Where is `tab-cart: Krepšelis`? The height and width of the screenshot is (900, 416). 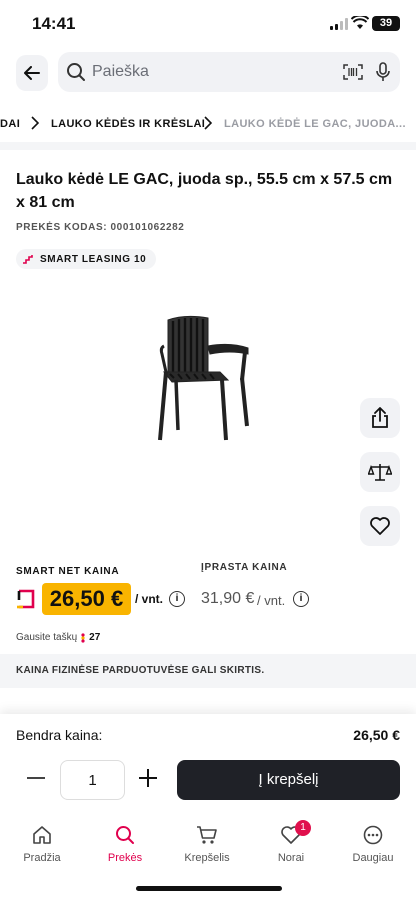
tab-cart: Krepšelis is located at coordinates (207, 843).